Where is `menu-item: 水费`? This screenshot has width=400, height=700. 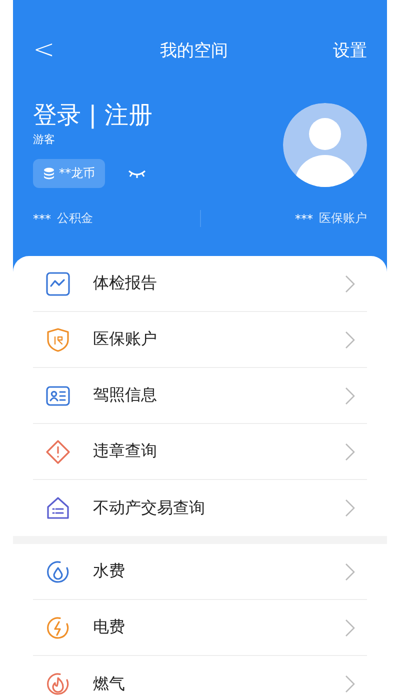
menu-item: 水费 is located at coordinates (200, 572).